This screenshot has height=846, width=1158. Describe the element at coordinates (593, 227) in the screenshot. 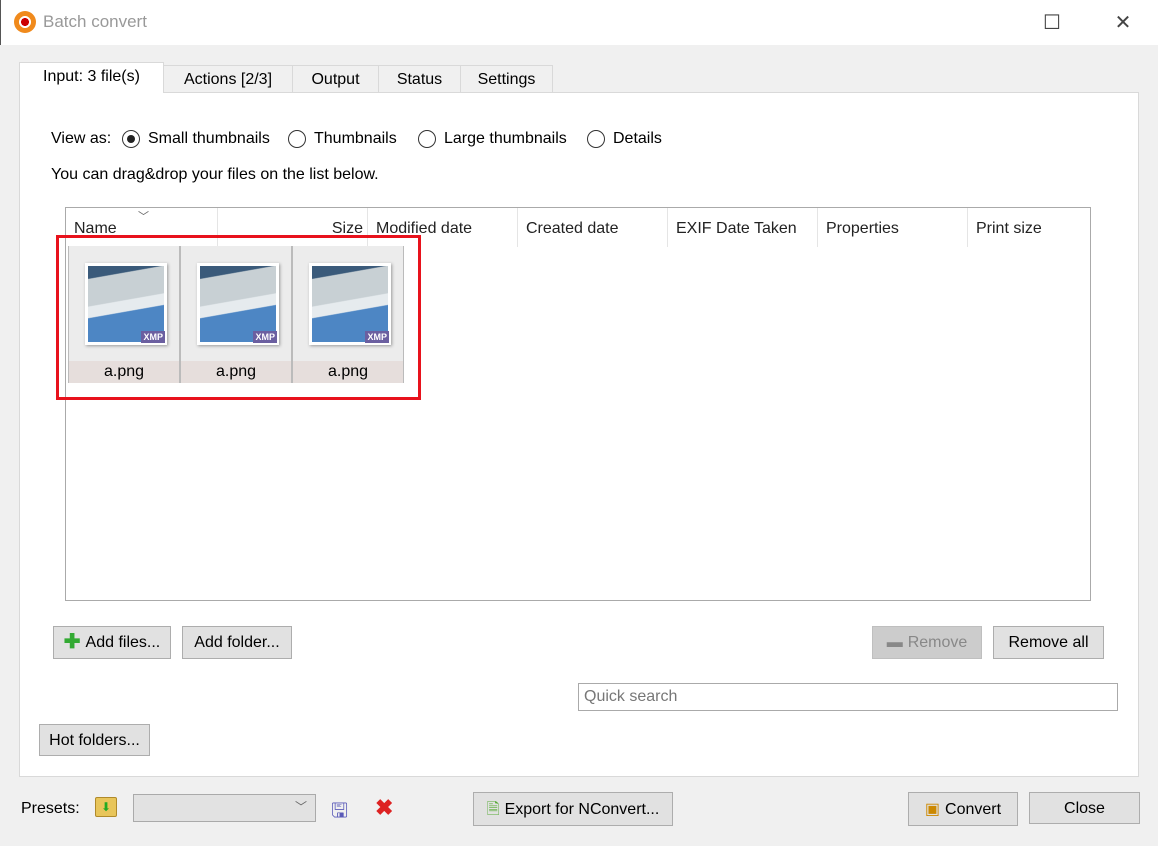

I see `column-created: Created date` at that location.